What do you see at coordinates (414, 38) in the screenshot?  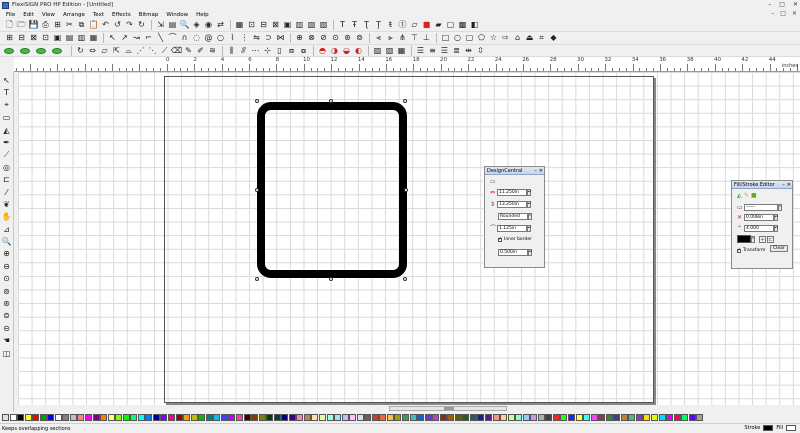 I see `align-top-icon: ⊤` at bounding box center [414, 38].